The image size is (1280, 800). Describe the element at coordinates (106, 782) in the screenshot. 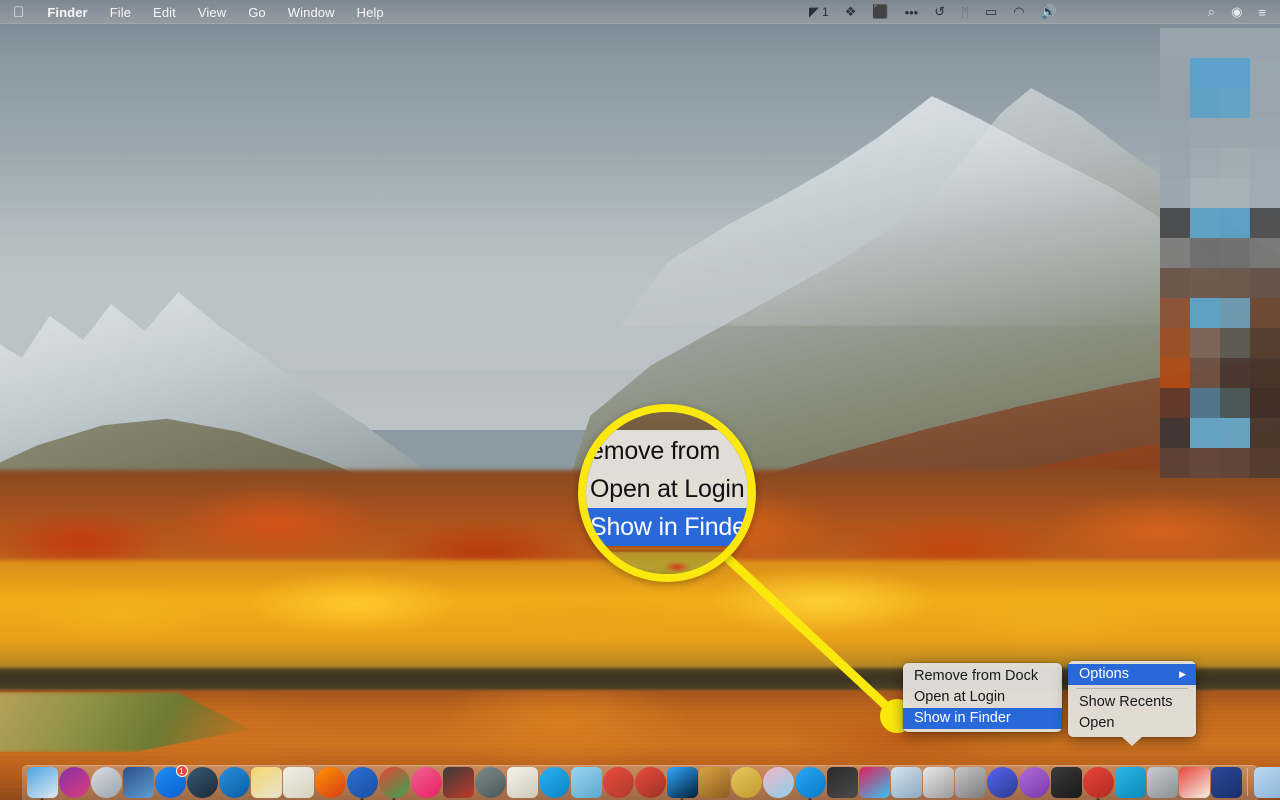

I see `dock-icon-launchpad` at that location.